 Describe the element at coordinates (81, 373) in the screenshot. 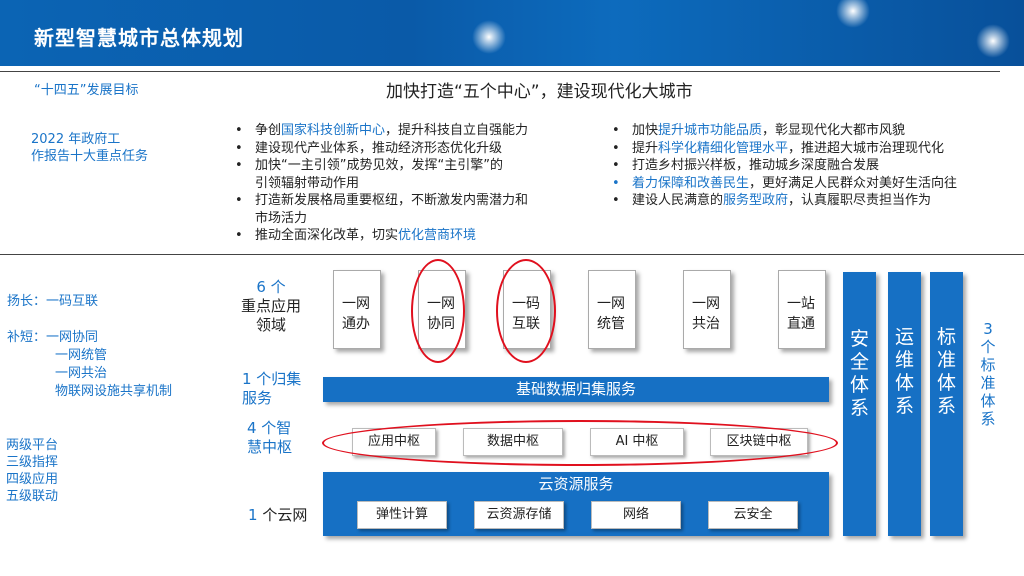

I see `buduan-text: 一网共治` at that location.